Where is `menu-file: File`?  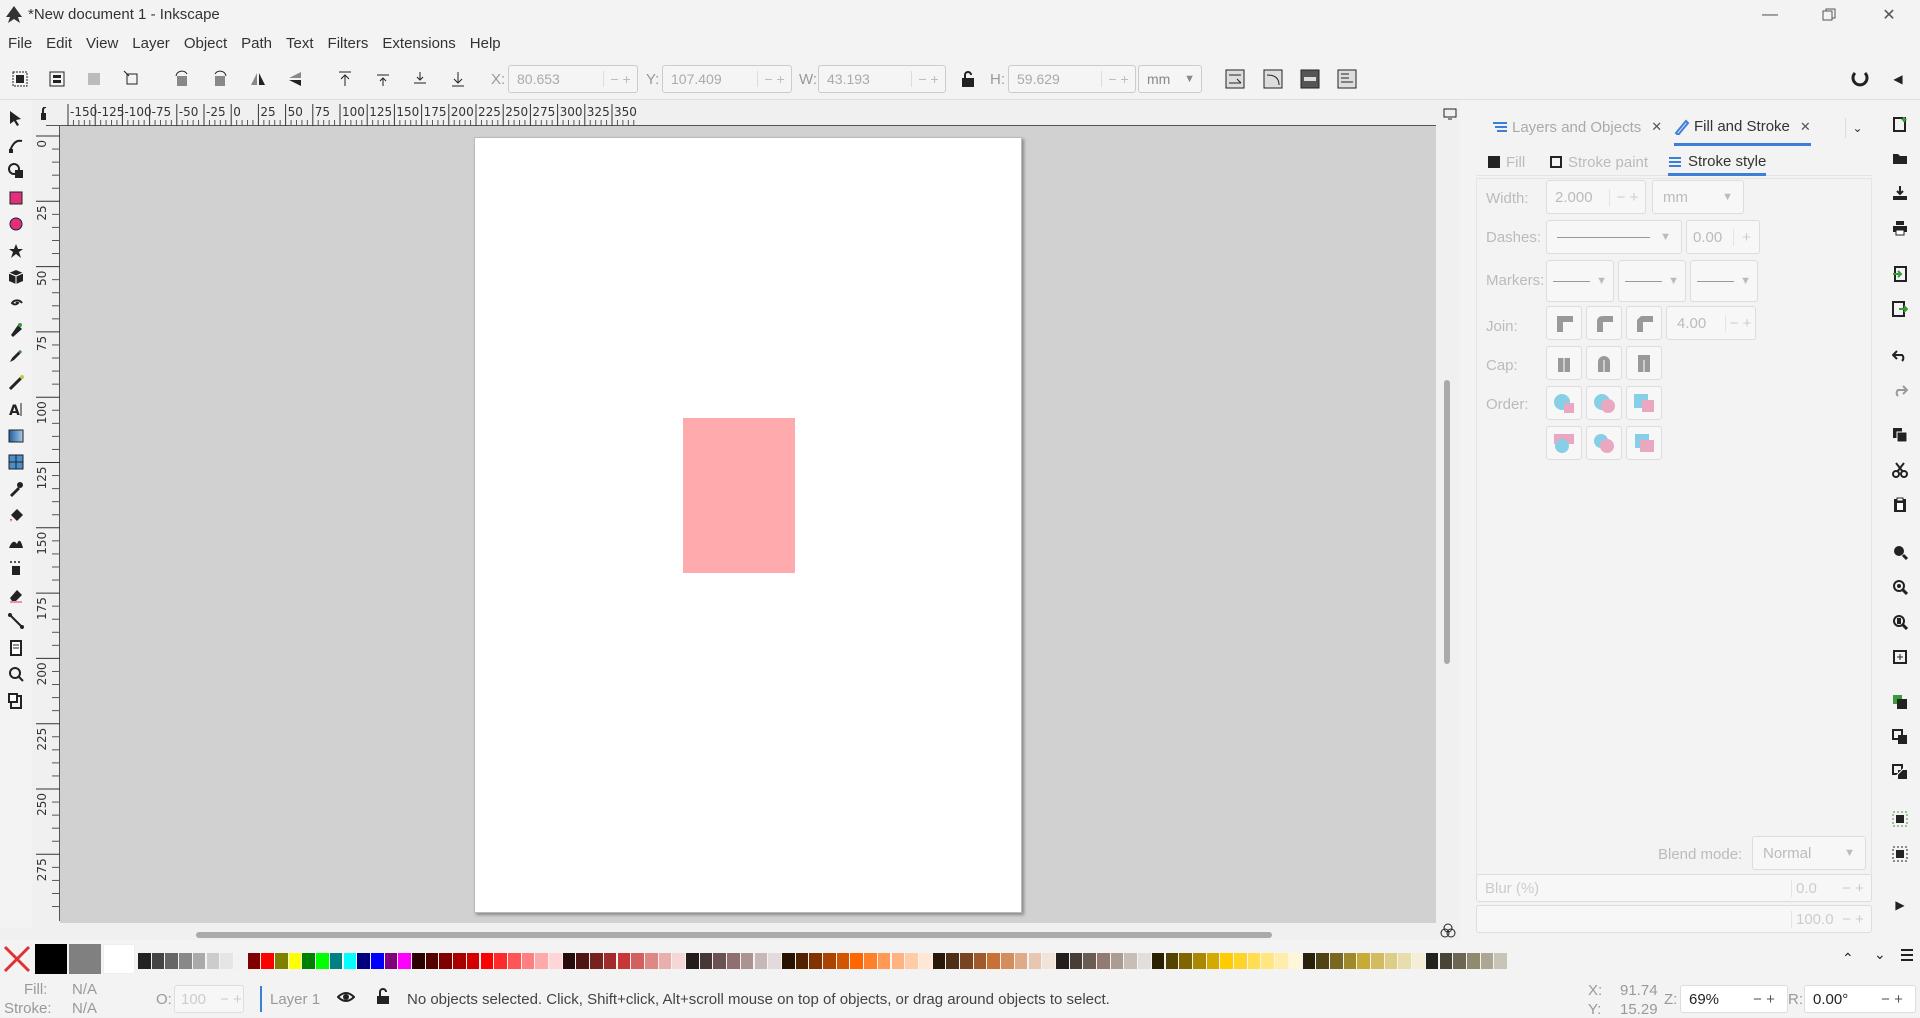
menu-file: File is located at coordinates (20, 43).